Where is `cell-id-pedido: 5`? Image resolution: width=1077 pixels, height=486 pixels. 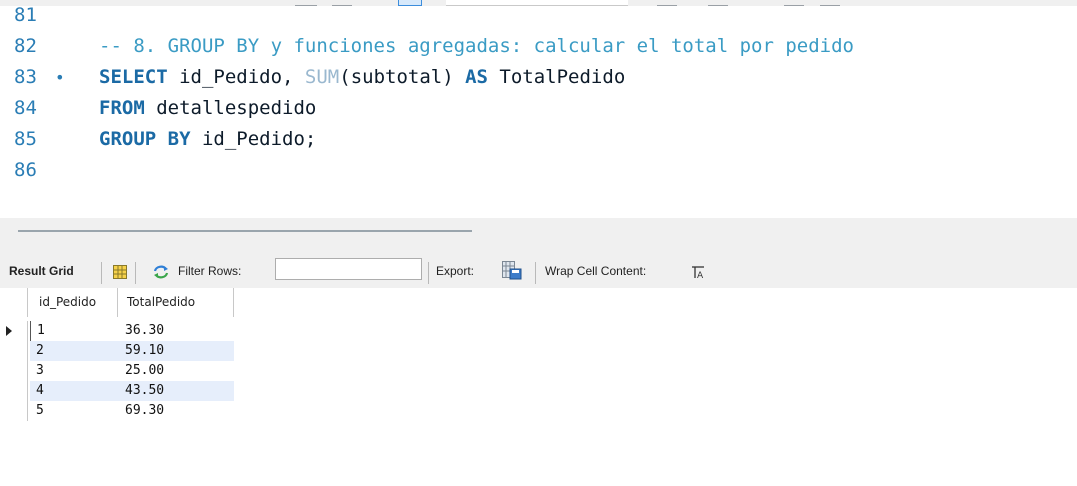
cell-id-pedido: 5 is located at coordinates (74, 411).